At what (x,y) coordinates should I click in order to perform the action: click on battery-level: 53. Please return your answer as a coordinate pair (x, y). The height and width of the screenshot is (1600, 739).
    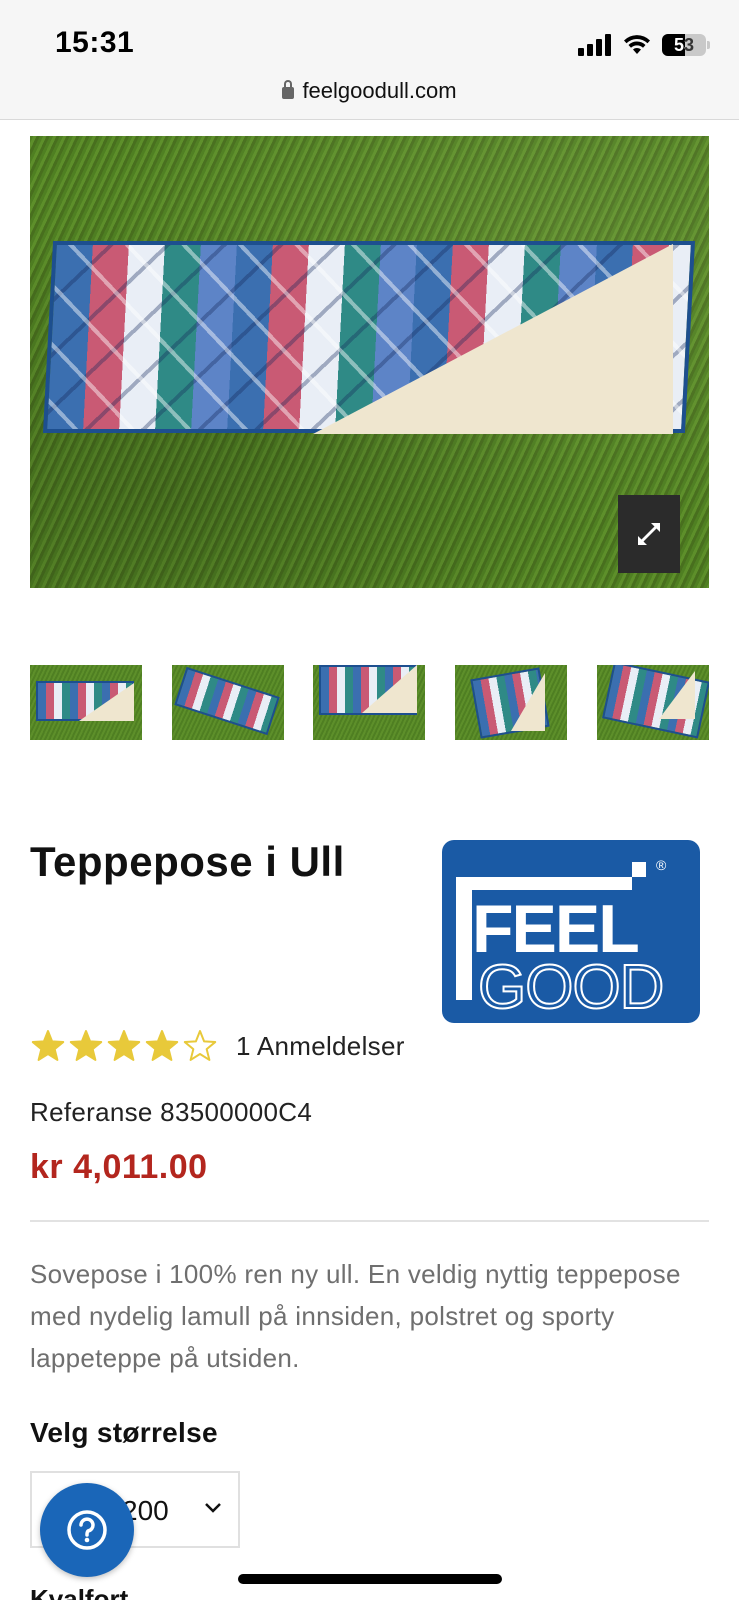
    Looking at the image, I should click on (684, 45).